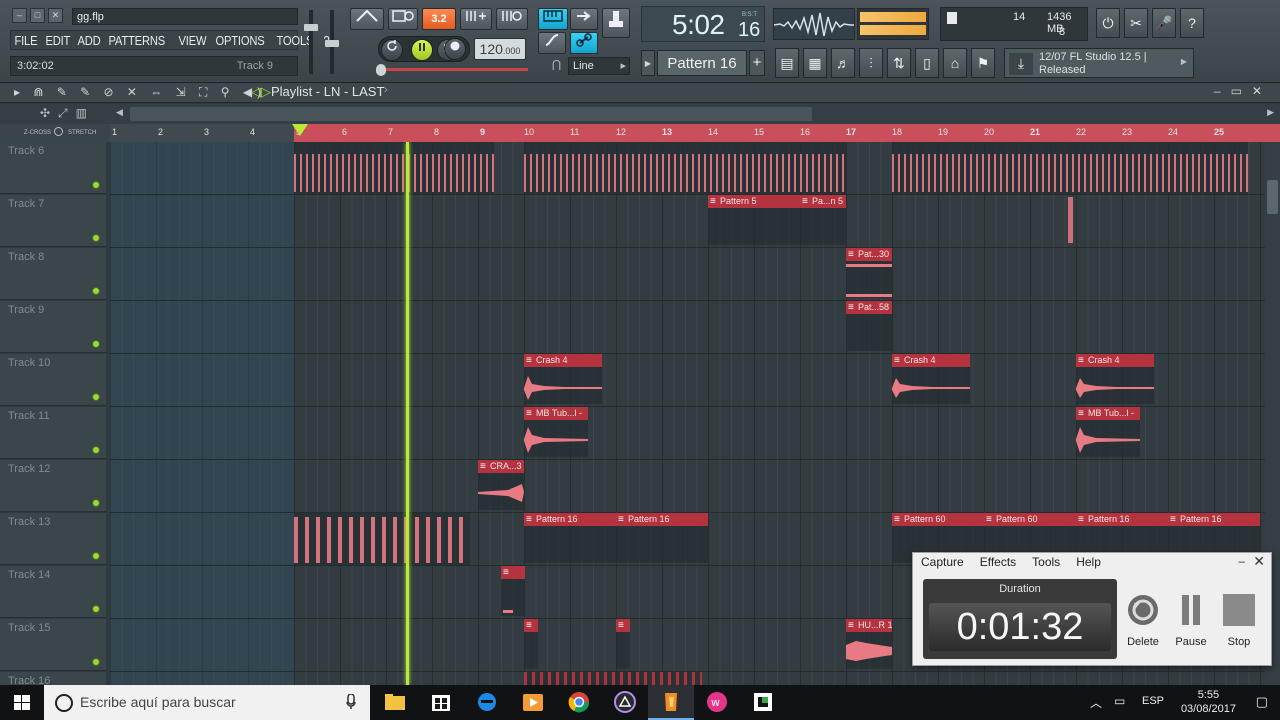 This screenshot has width=1280, height=720. Describe the element at coordinates (1164, 23) in the screenshot. I see `microphone-button: 🎤` at that location.